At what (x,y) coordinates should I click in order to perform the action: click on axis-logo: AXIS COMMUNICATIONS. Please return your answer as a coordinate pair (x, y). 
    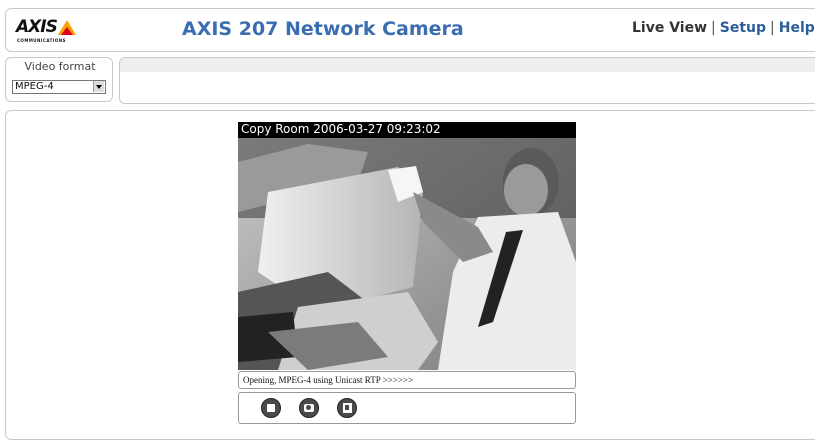
    Looking at the image, I should click on (49, 31).